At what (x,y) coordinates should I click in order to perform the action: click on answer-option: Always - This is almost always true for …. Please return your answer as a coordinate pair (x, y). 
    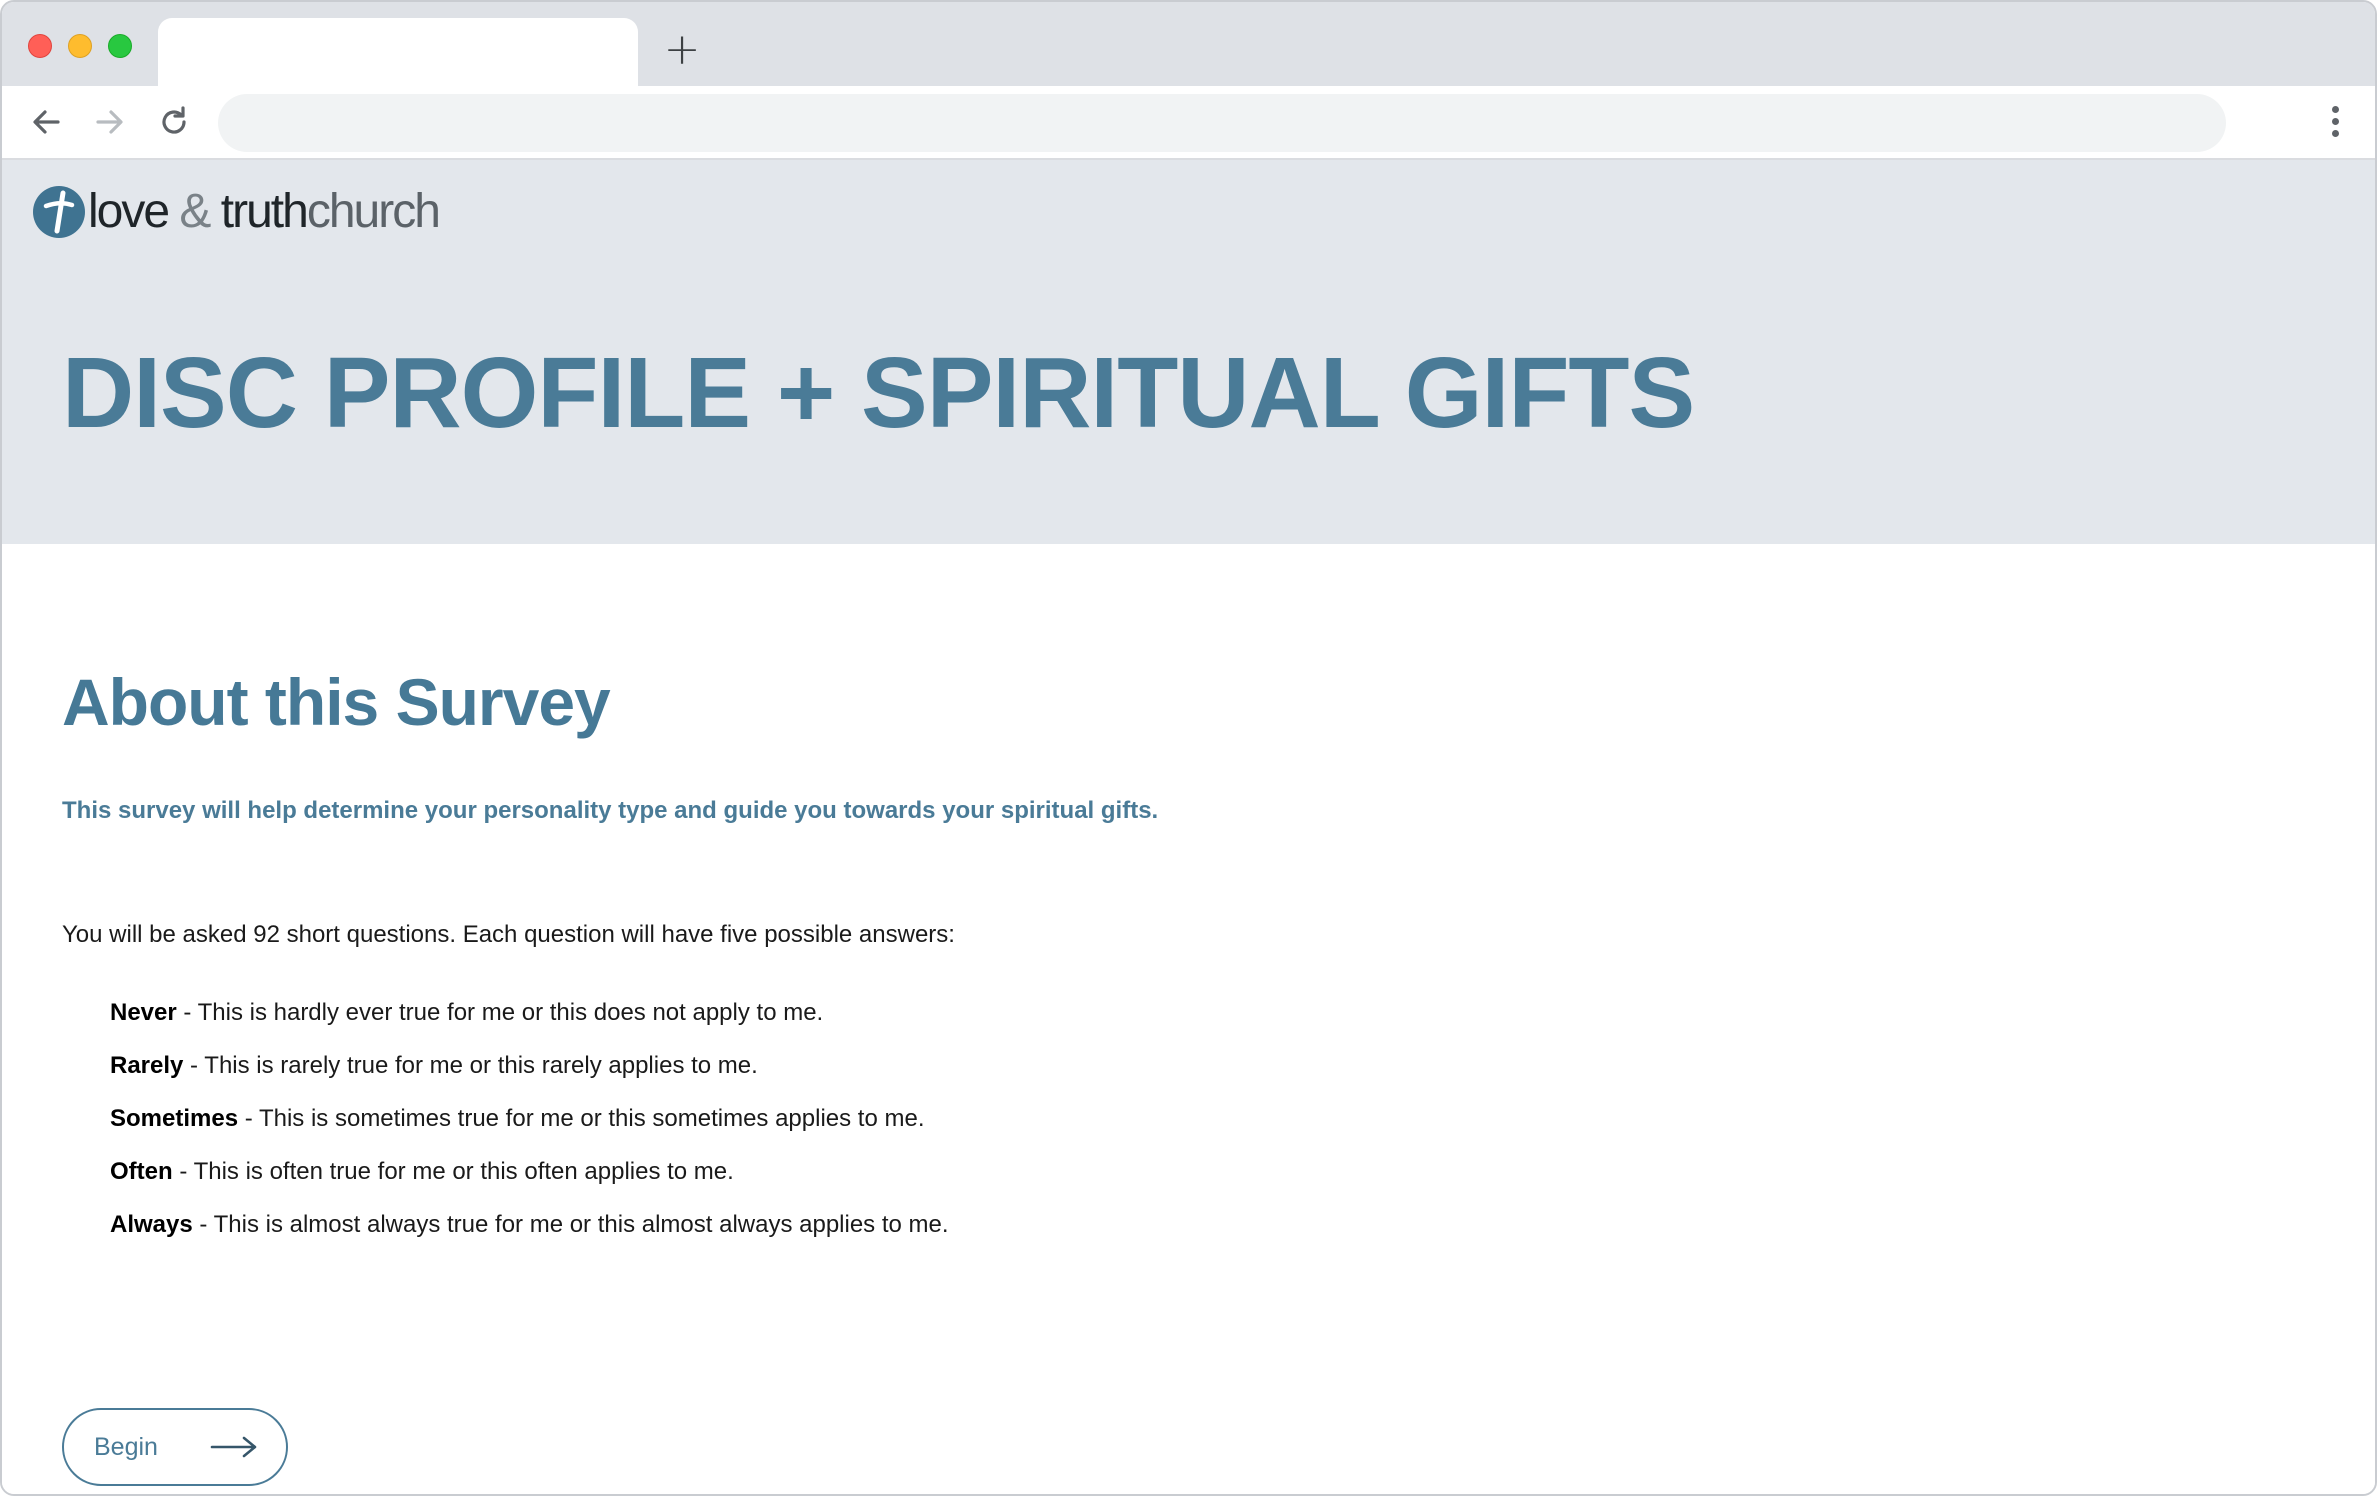
    Looking at the image, I should click on (529, 1236).